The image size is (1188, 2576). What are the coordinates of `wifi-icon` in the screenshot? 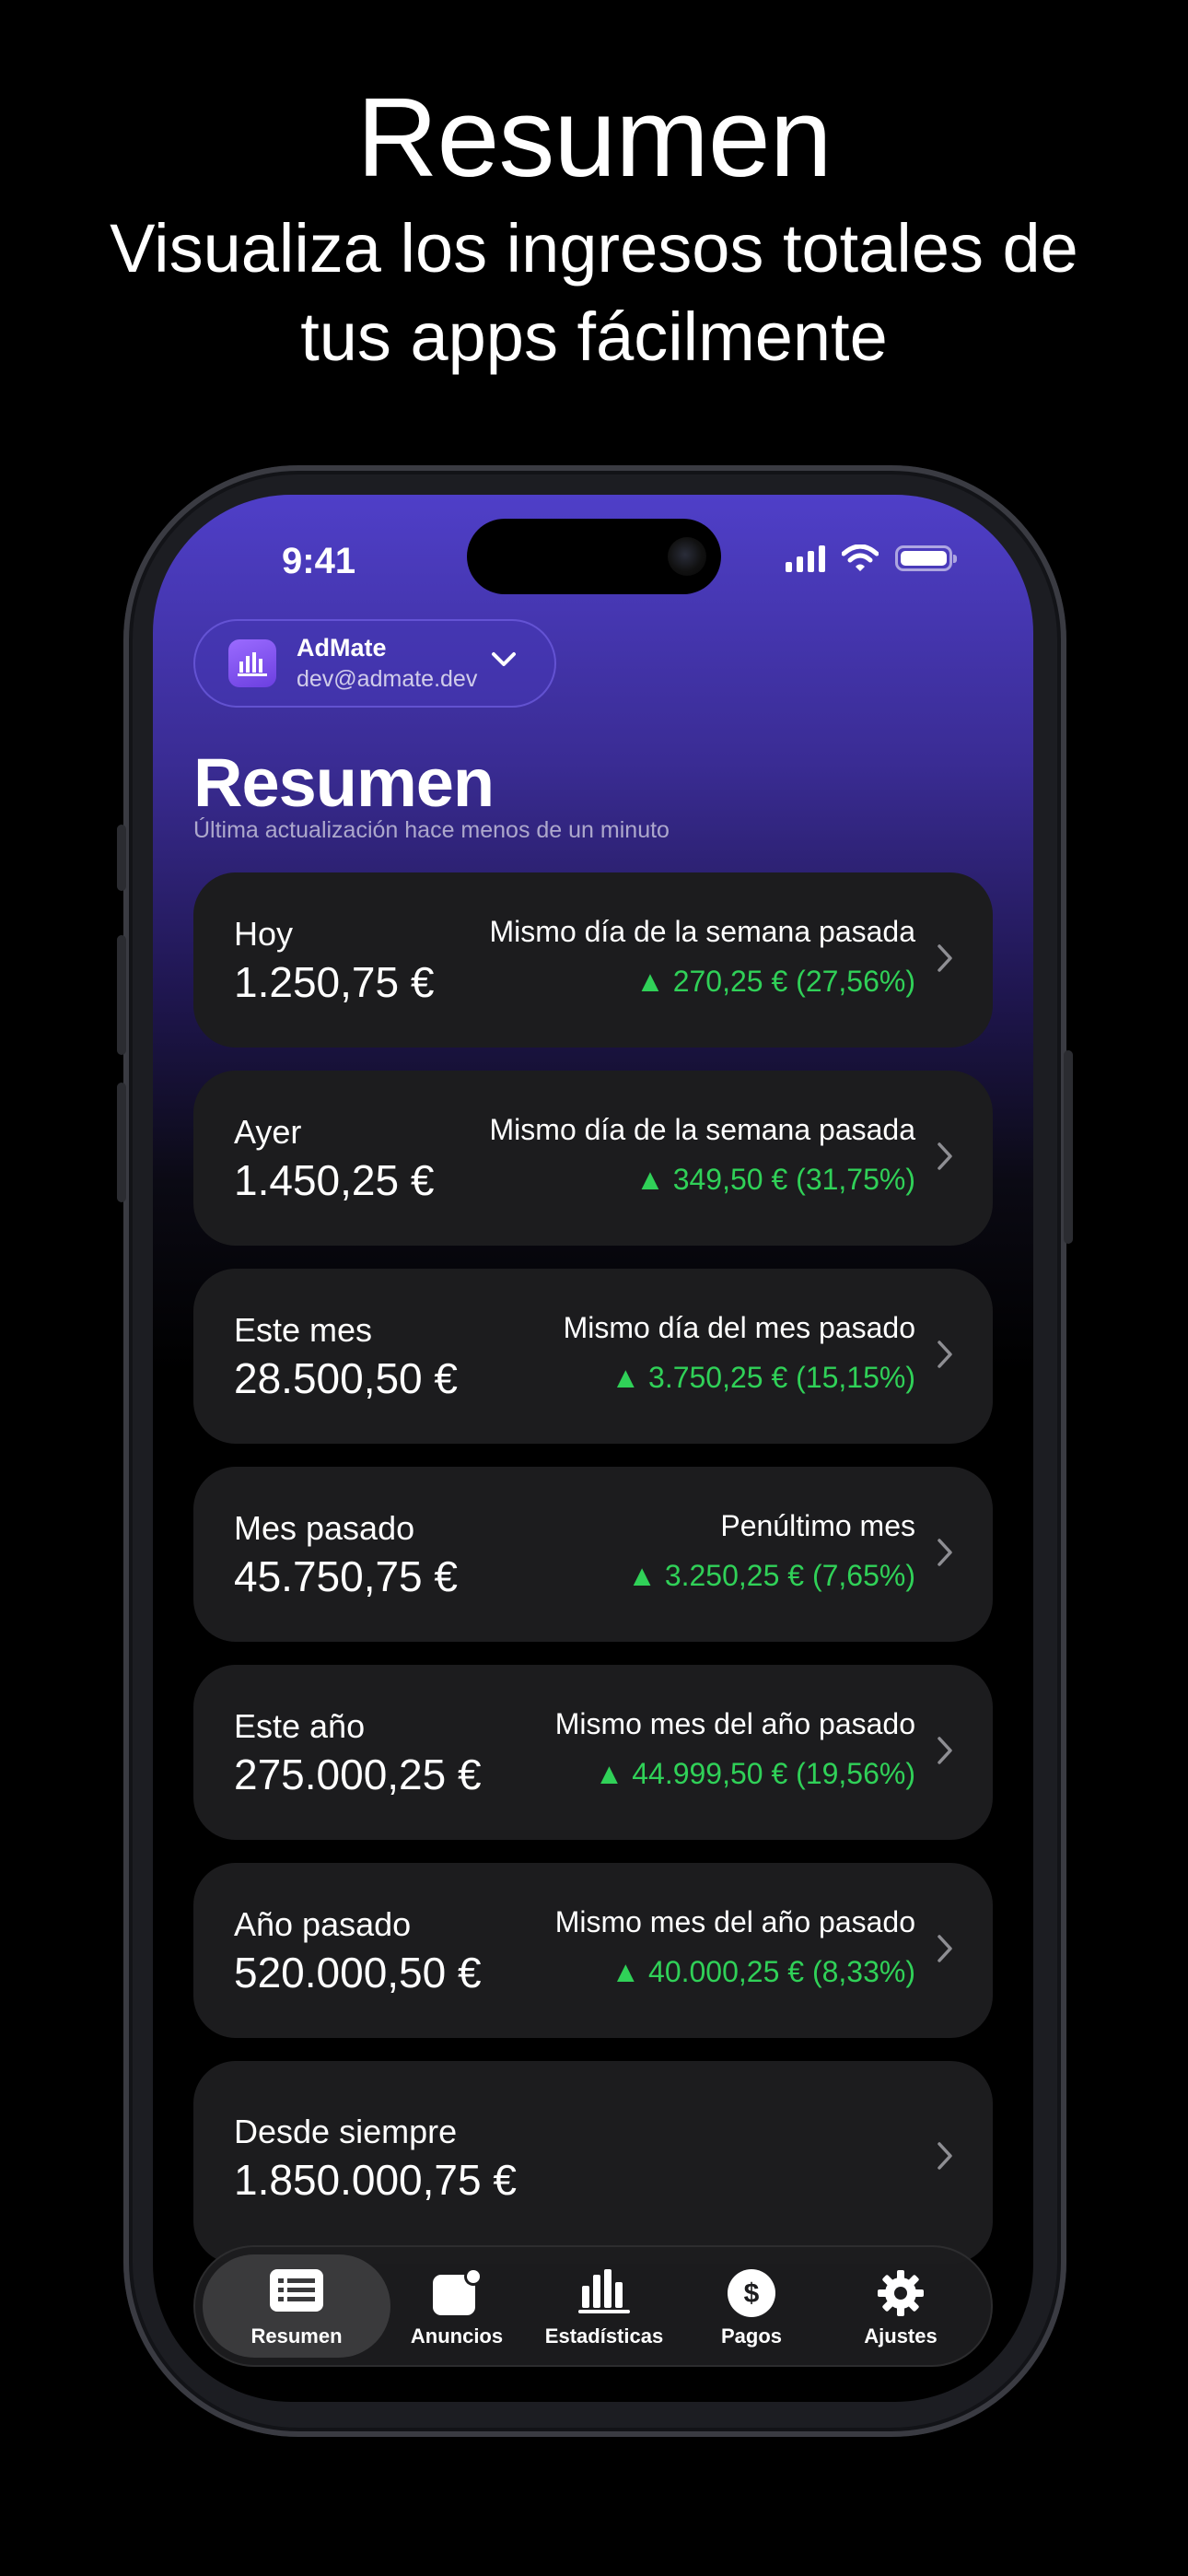 It's located at (860, 557).